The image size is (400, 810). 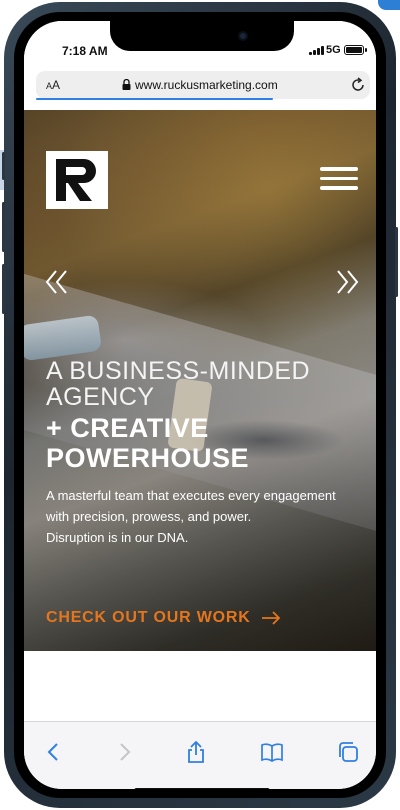 What do you see at coordinates (348, 752) in the screenshot?
I see `tabs-icon` at bounding box center [348, 752].